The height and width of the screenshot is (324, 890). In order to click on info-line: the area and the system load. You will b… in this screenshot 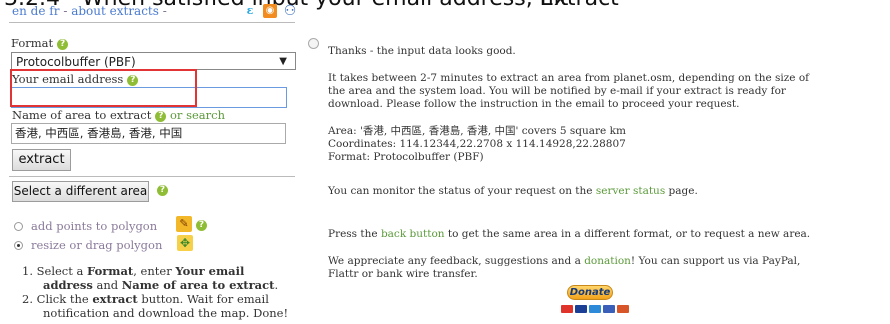, I will do `click(557, 91)`.